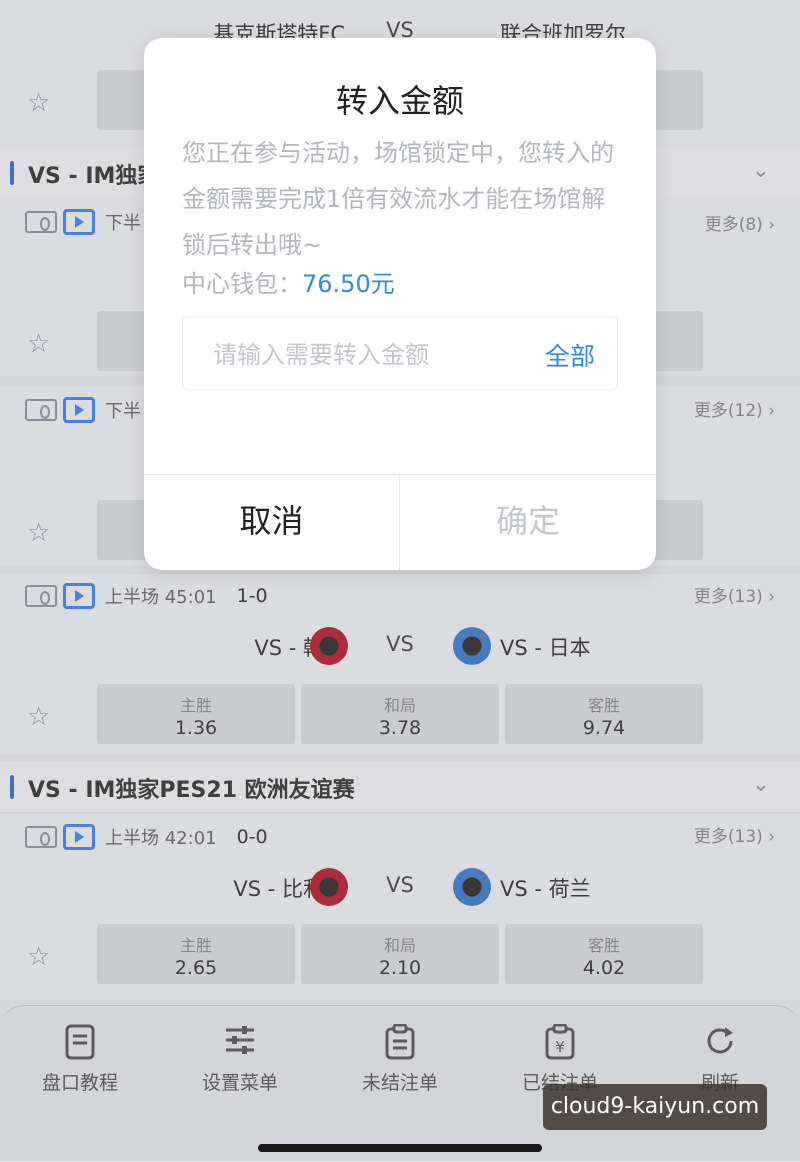 This screenshot has height=1162, width=800. I want to click on all-amount-button: 全部, so click(570, 355).